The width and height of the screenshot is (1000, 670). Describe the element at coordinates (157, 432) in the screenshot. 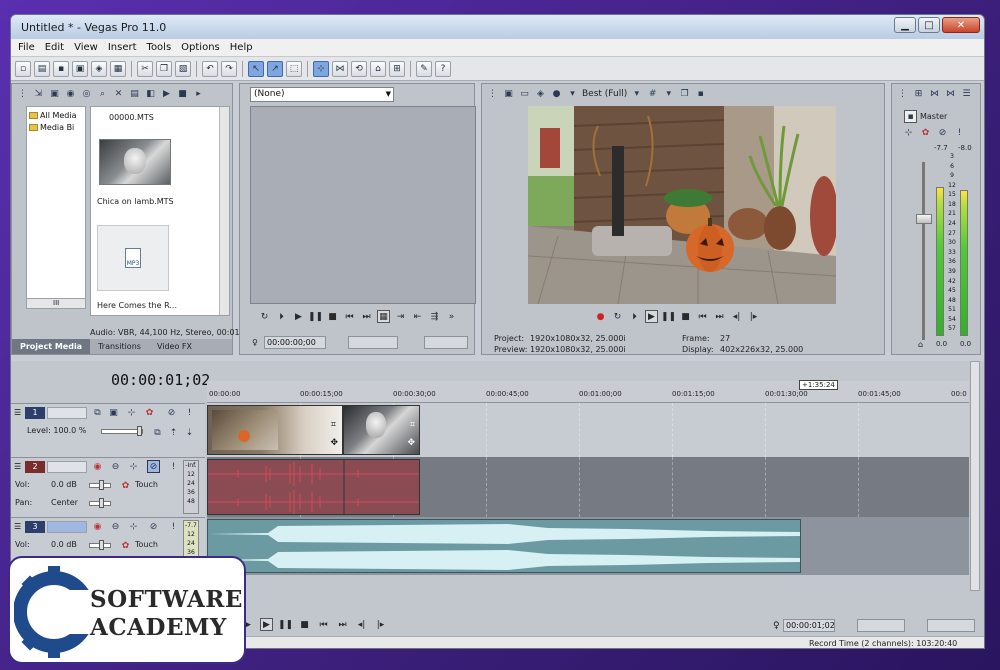

I see `compositing-child-icon: ⧉` at that location.